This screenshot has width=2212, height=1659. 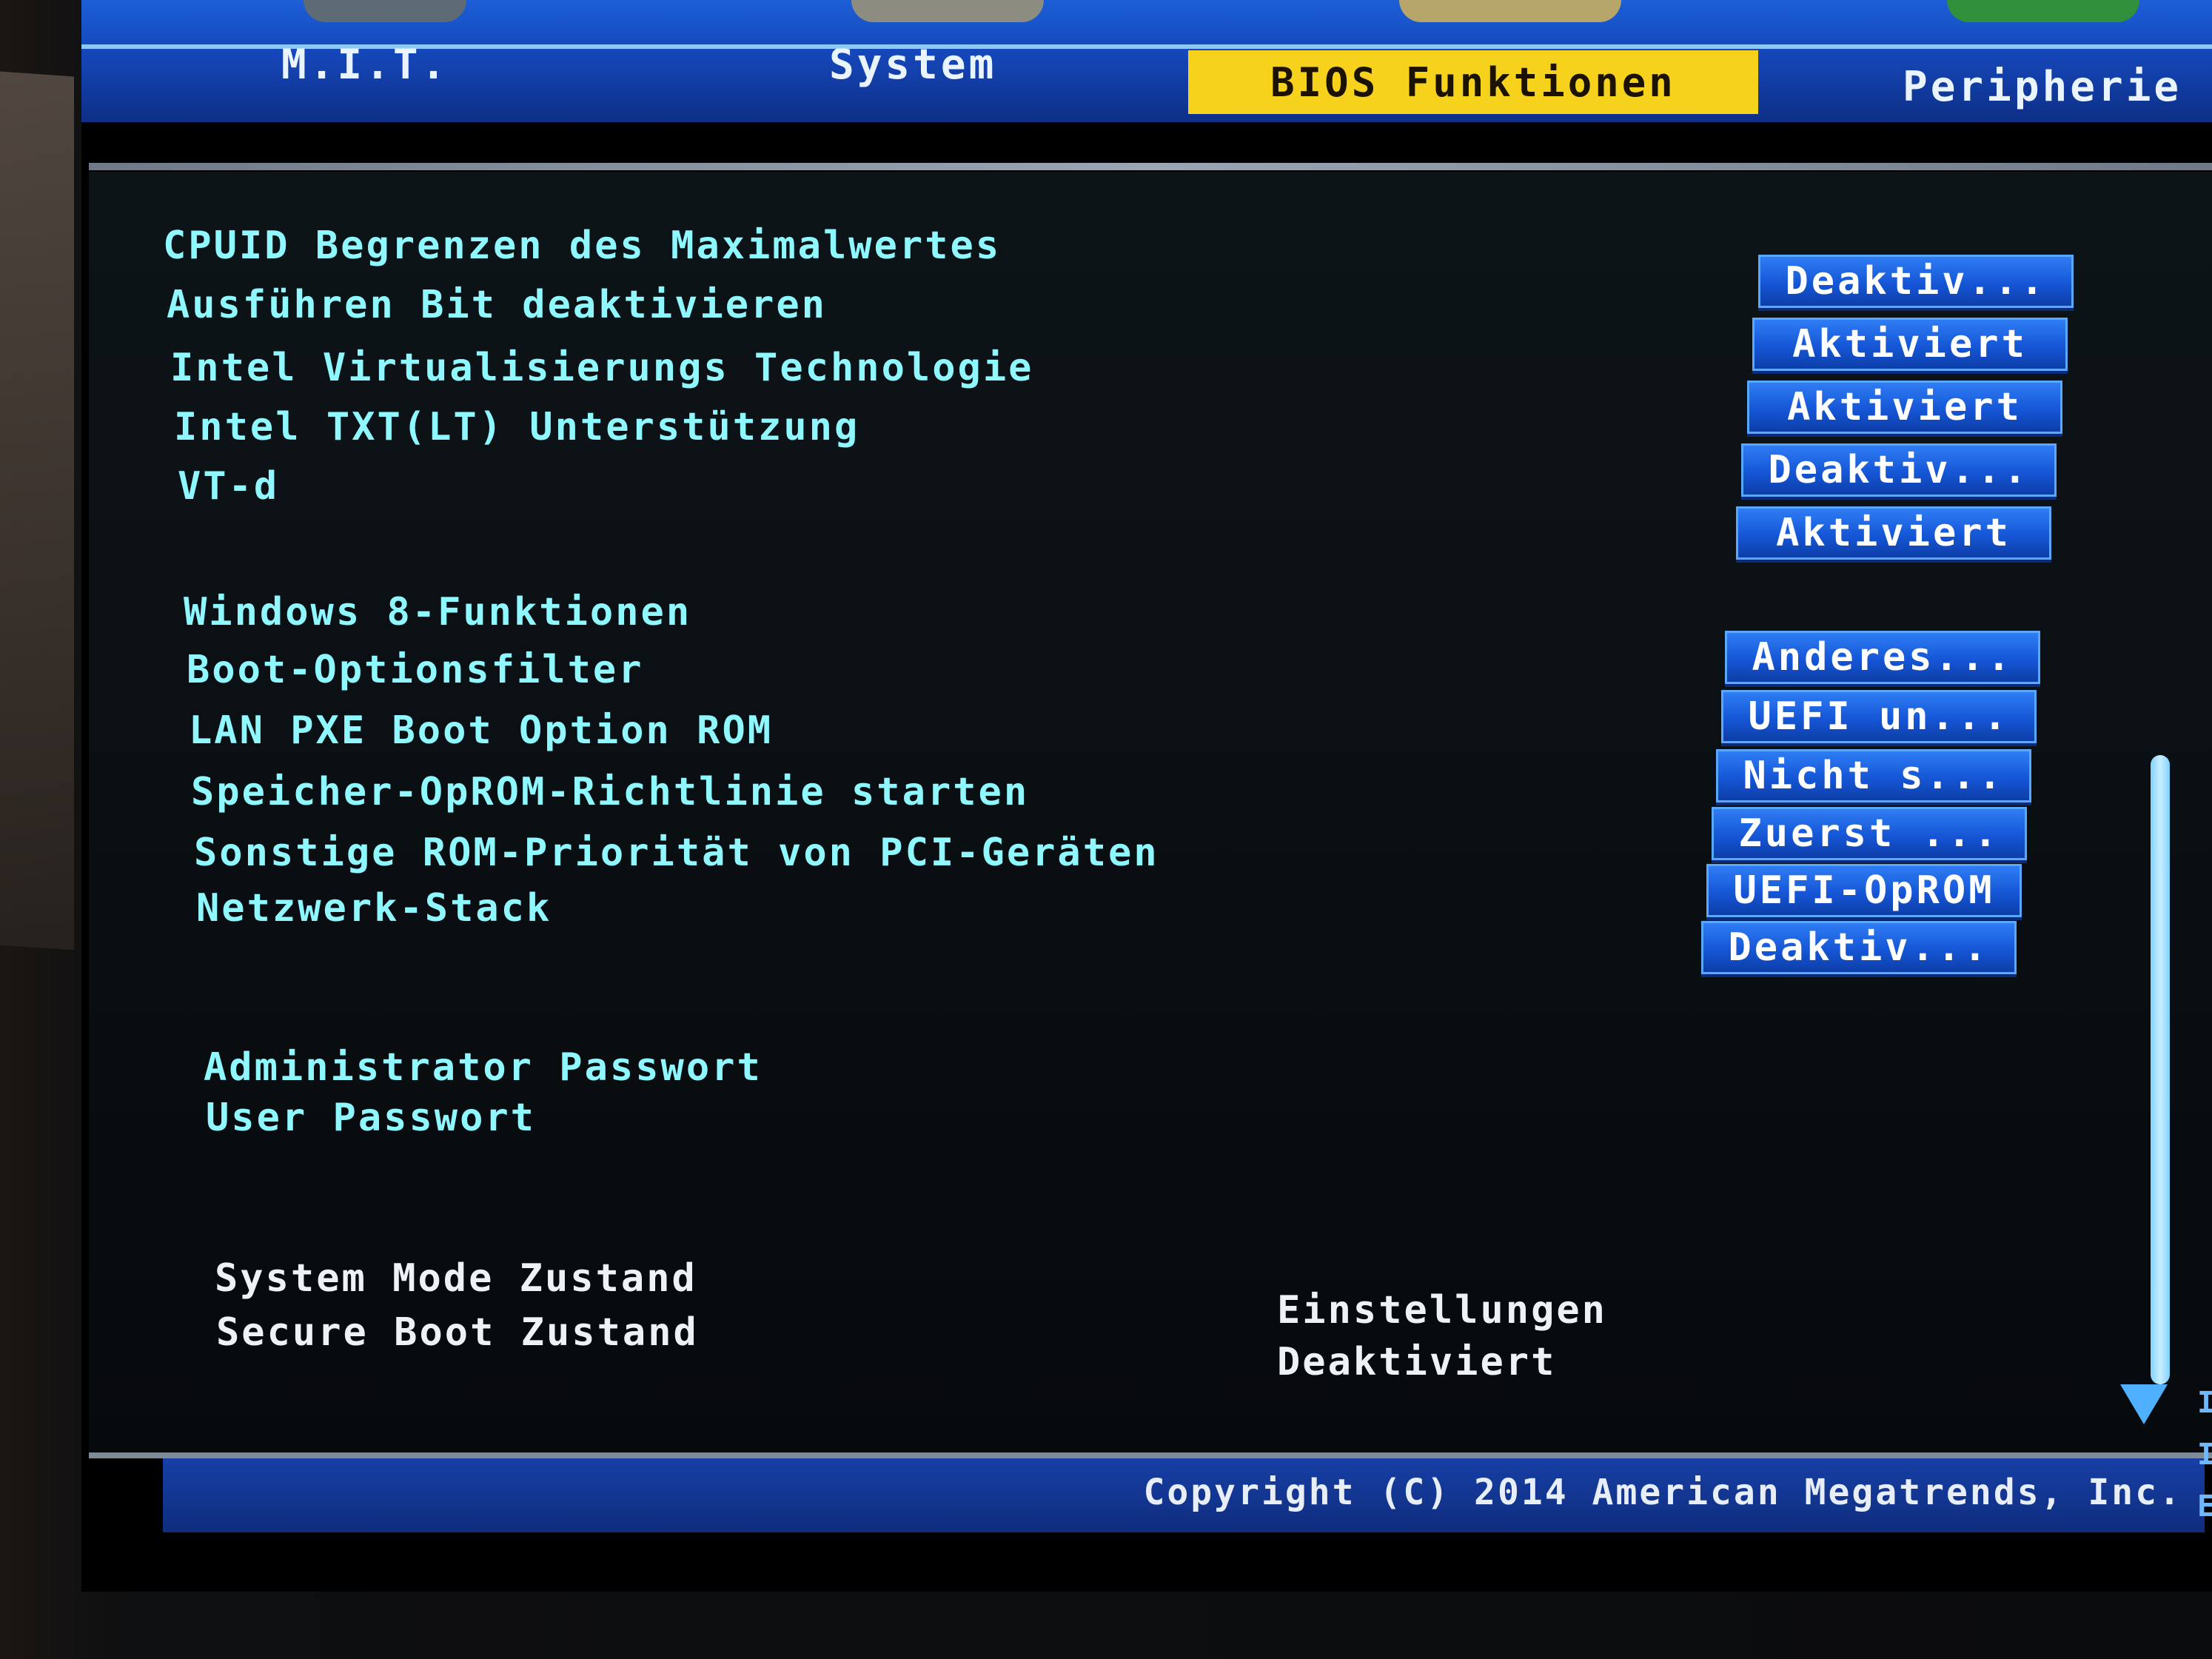 What do you see at coordinates (456, 1278) in the screenshot?
I see `status-label-system-mode: System Mode Zustand` at bounding box center [456, 1278].